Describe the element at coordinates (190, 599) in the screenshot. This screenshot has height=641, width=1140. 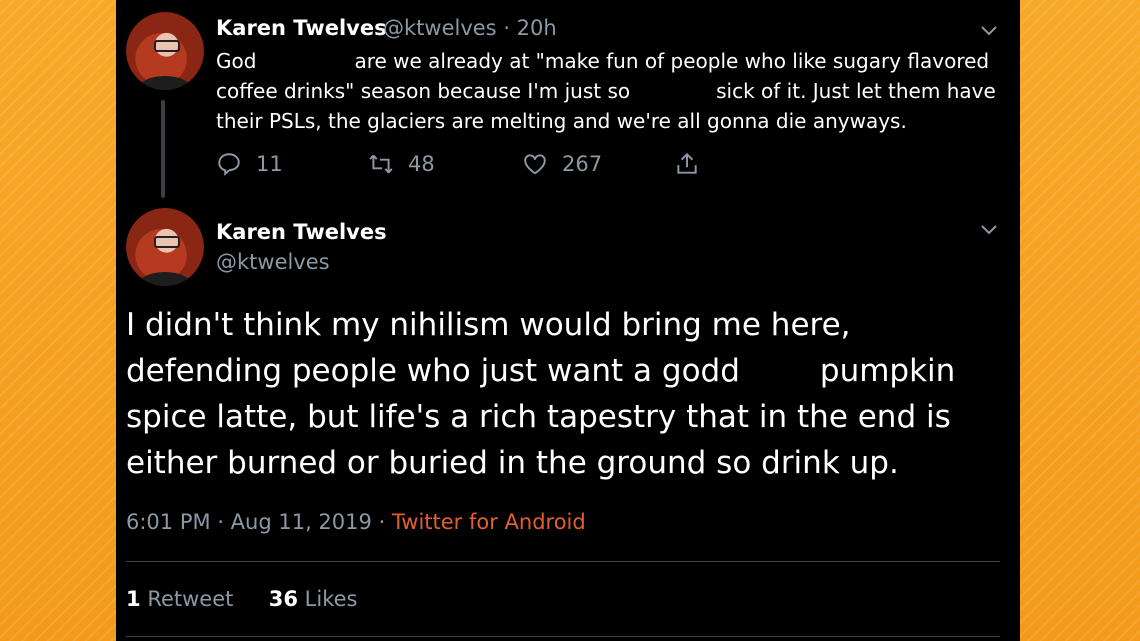
I see `retweet-label: Retweet` at that location.